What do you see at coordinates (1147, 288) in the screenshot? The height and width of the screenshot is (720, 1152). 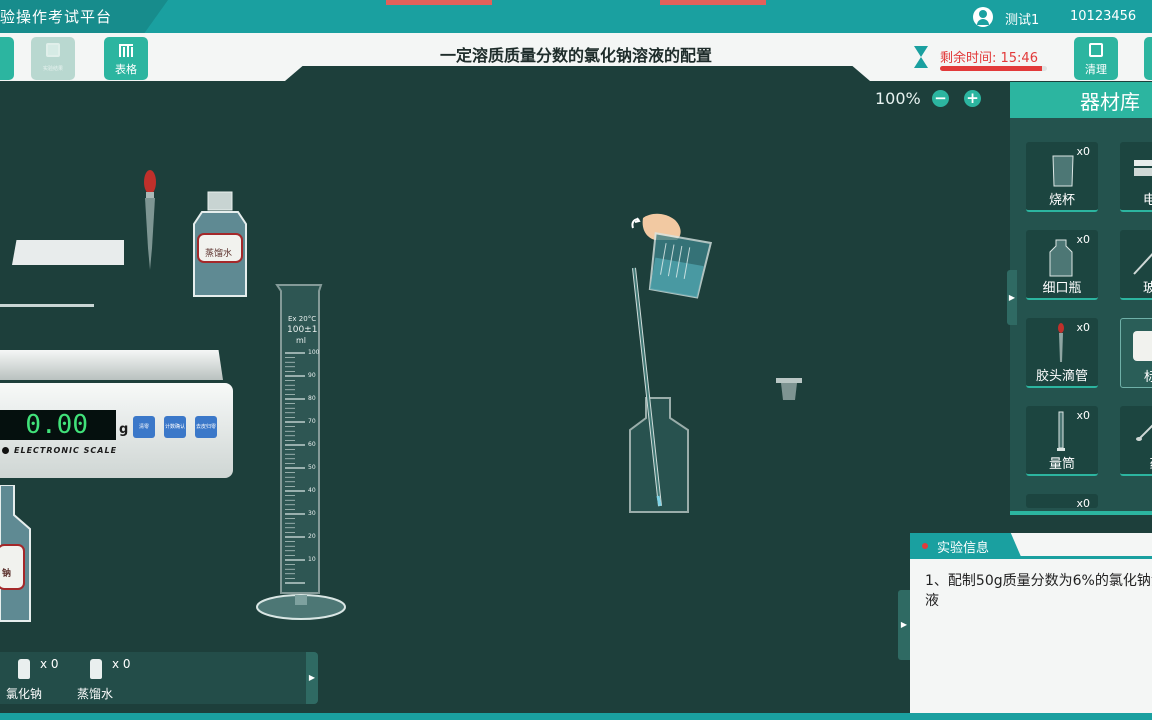 I see `item-name: 玻璃` at bounding box center [1147, 288].